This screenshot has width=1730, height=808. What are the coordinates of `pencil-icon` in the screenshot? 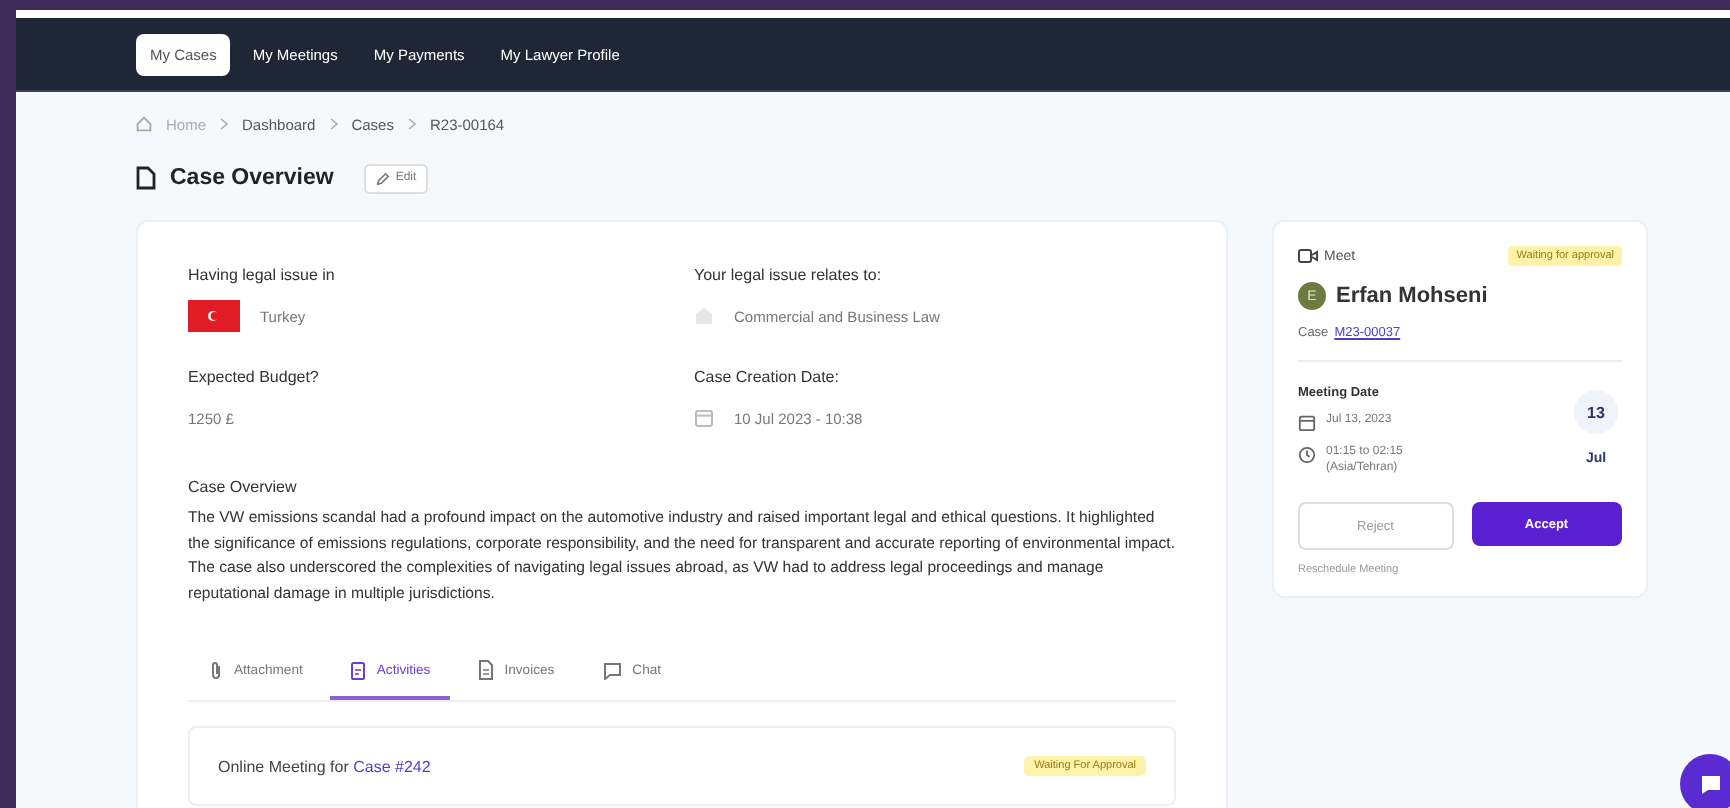 It's located at (382, 178).